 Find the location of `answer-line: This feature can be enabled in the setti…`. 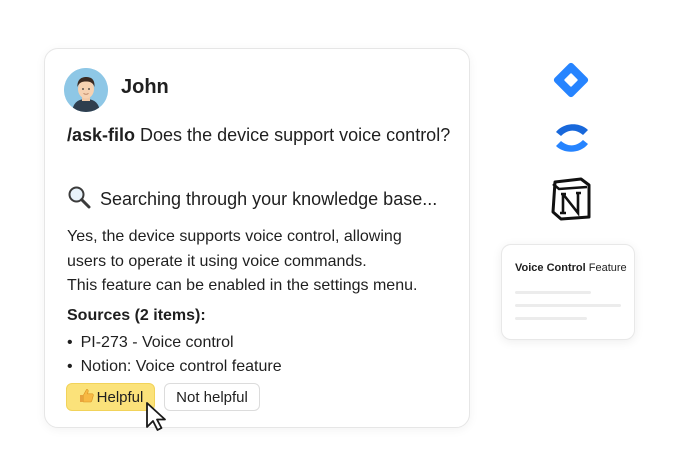

answer-line: This feature can be enabled in the setti… is located at coordinates (242, 285).